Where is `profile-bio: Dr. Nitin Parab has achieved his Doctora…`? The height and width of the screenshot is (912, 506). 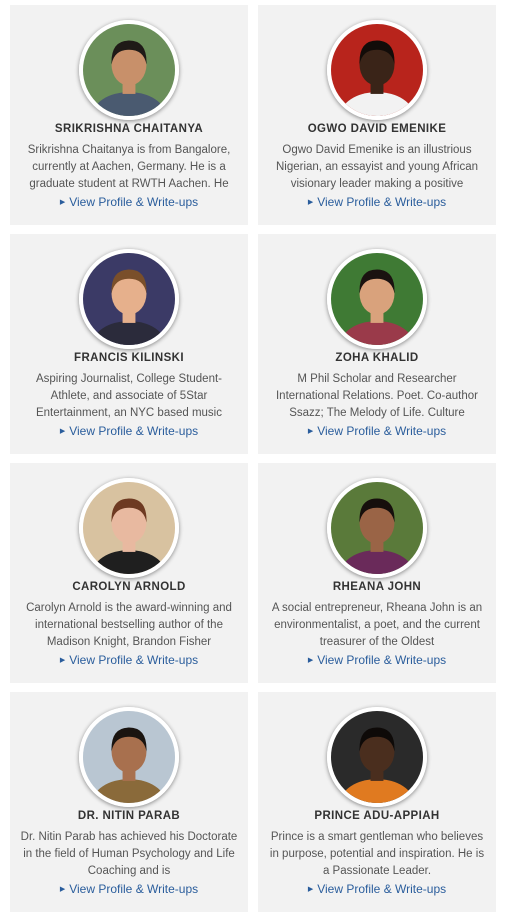 profile-bio: Dr. Nitin Parab has achieved his Doctora… is located at coordinates (129, 854).